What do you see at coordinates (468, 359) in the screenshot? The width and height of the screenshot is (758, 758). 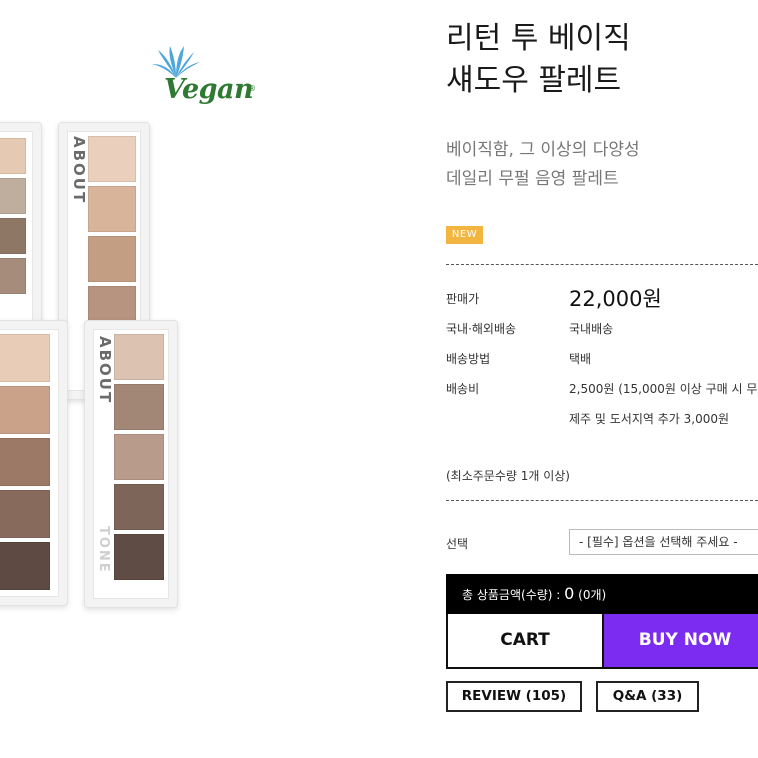 I see `shipping-method-label: 배송방법` at bounding box center [468, 359].